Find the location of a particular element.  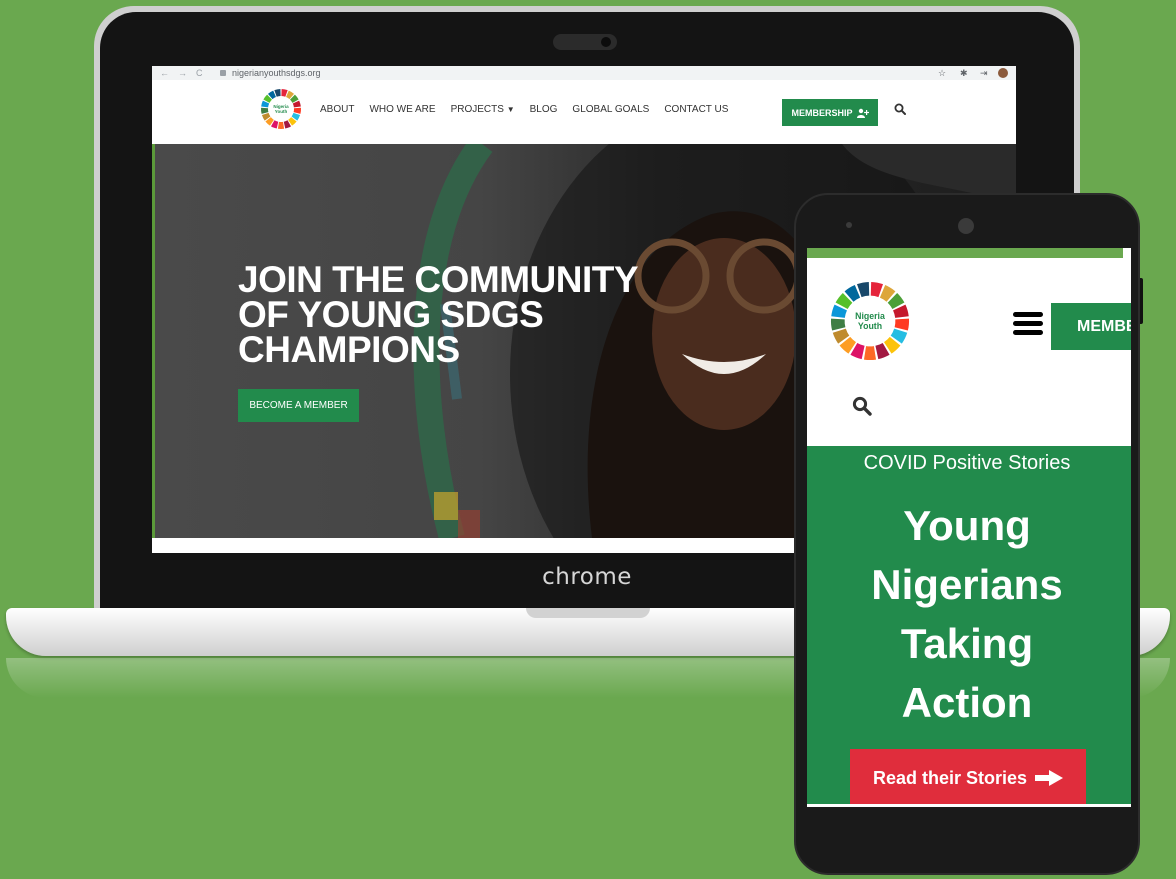

url-field: nigerianyouthsdgs.org is located at coordinates (276, 73).